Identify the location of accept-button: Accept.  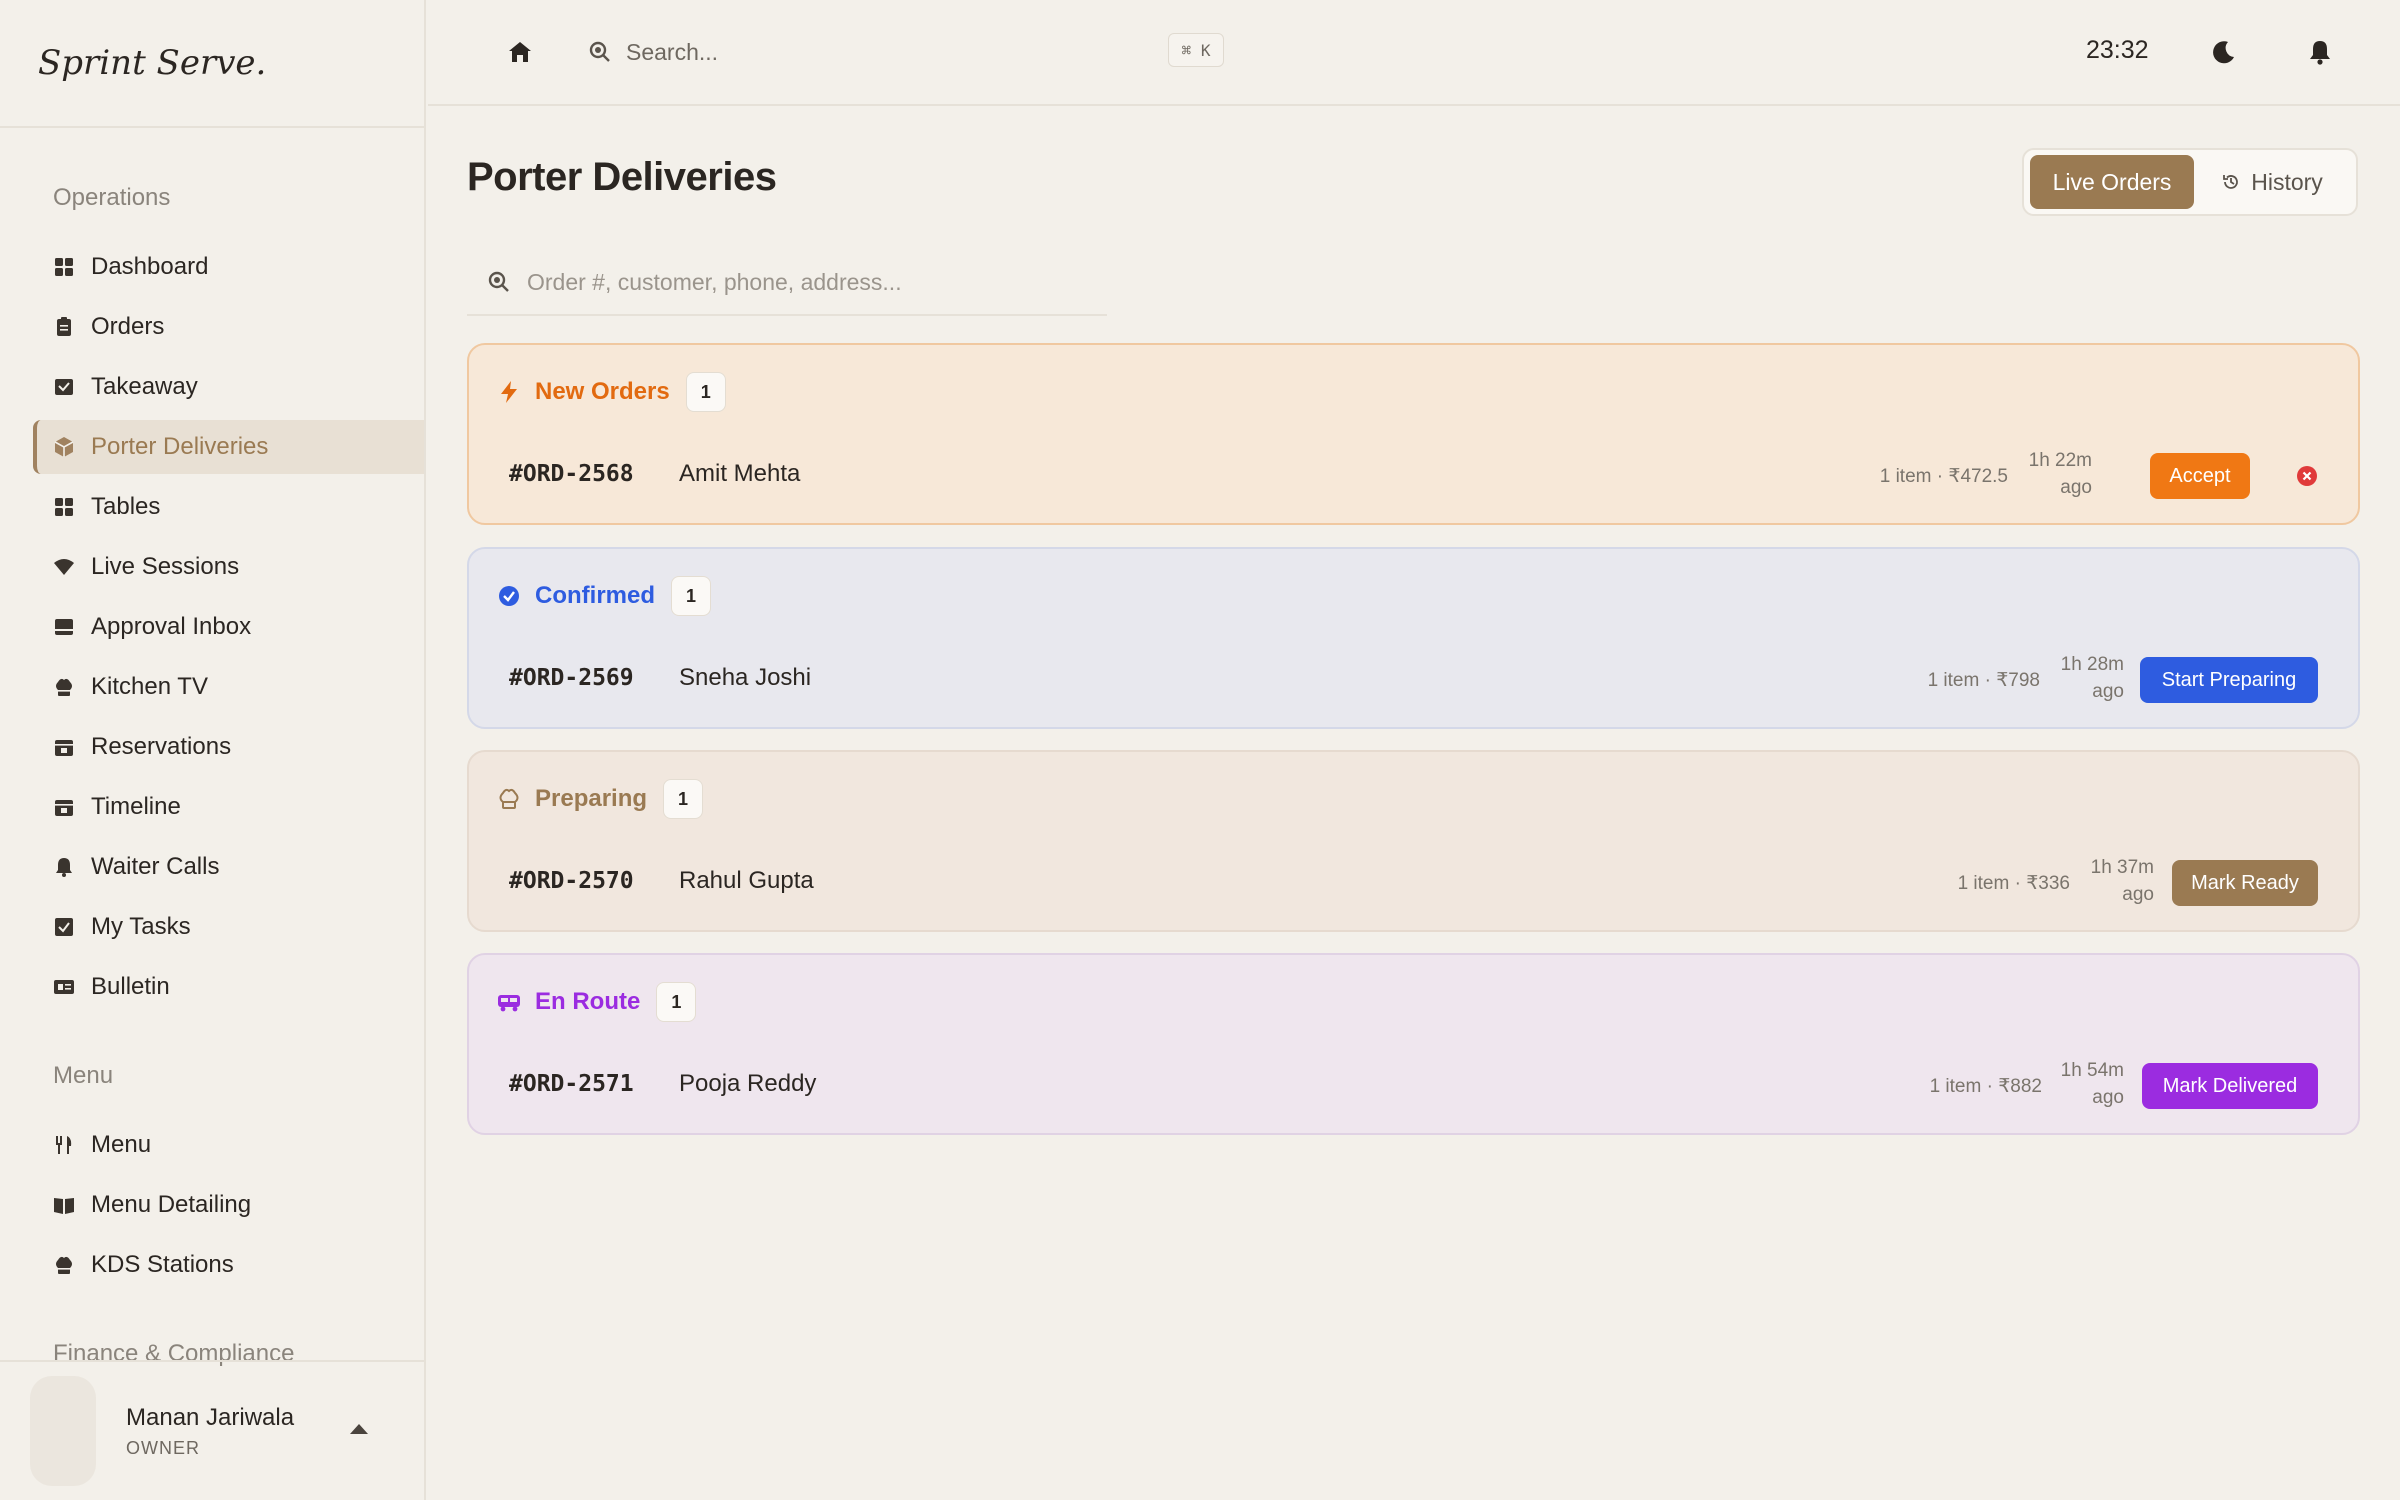
(2200, 476).